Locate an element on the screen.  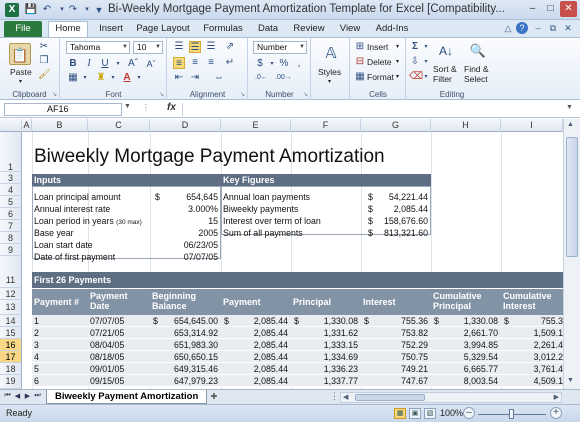
input-label: Loan period in years (30 max) is located at coordinates (88, 221).